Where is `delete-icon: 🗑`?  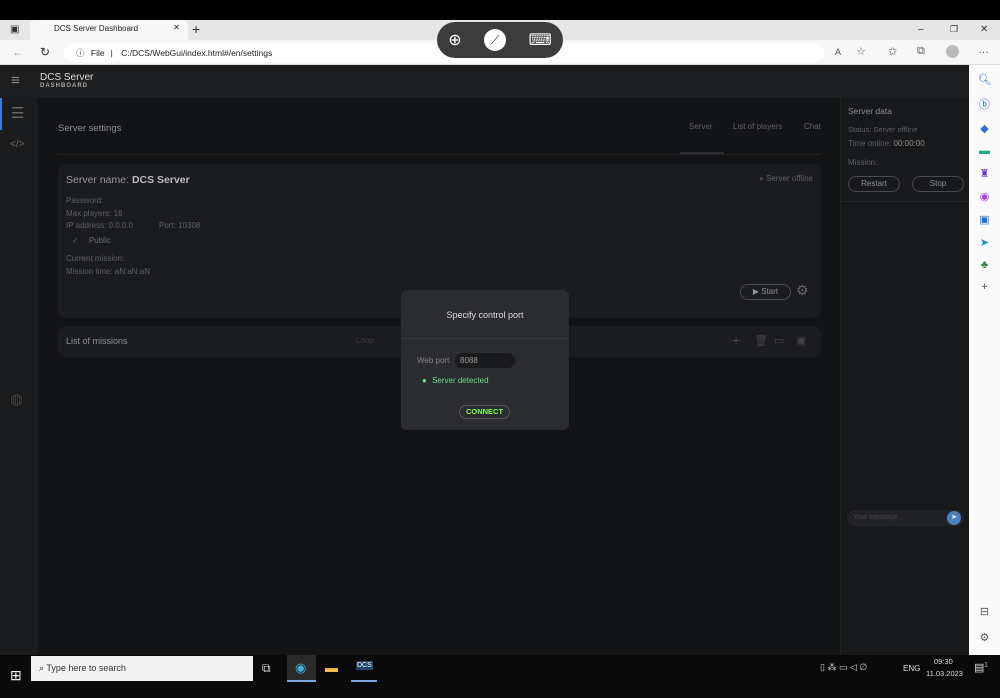
delete-icon: 🗑 is located at coordinates (761, 340).